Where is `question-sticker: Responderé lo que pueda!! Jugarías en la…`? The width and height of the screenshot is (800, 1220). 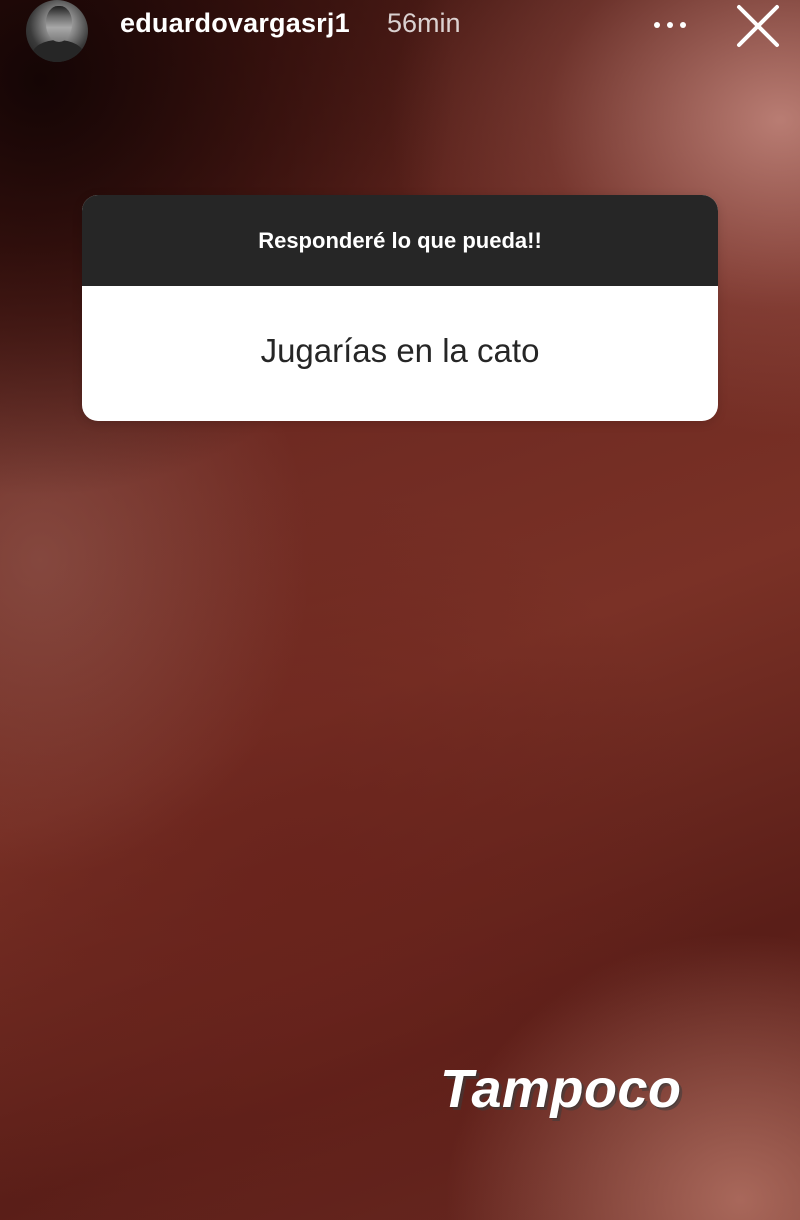 question-sticker: Responderé lo que pueda!! Jugarías en la… is located at coordinates (400, 308).